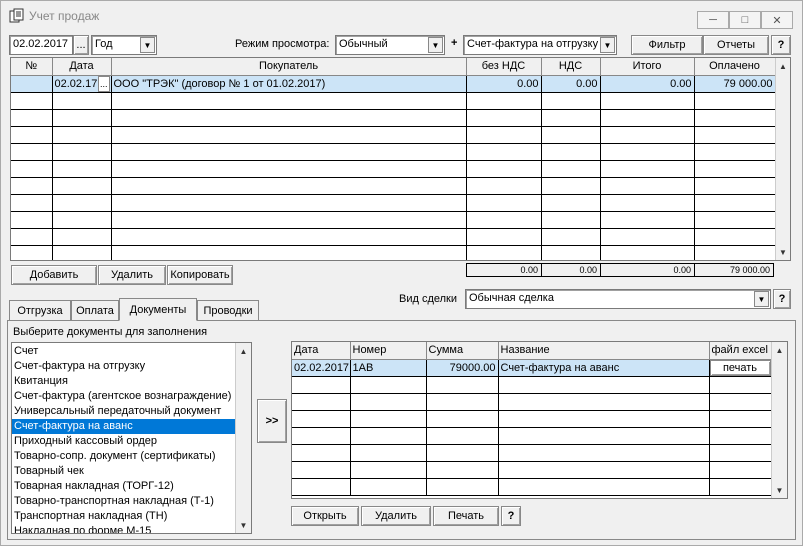  What do you see at coordinates (735, 84) in the screenshot?
I see `cell-paid: 79 000.00` at bounding box center [735, 84].